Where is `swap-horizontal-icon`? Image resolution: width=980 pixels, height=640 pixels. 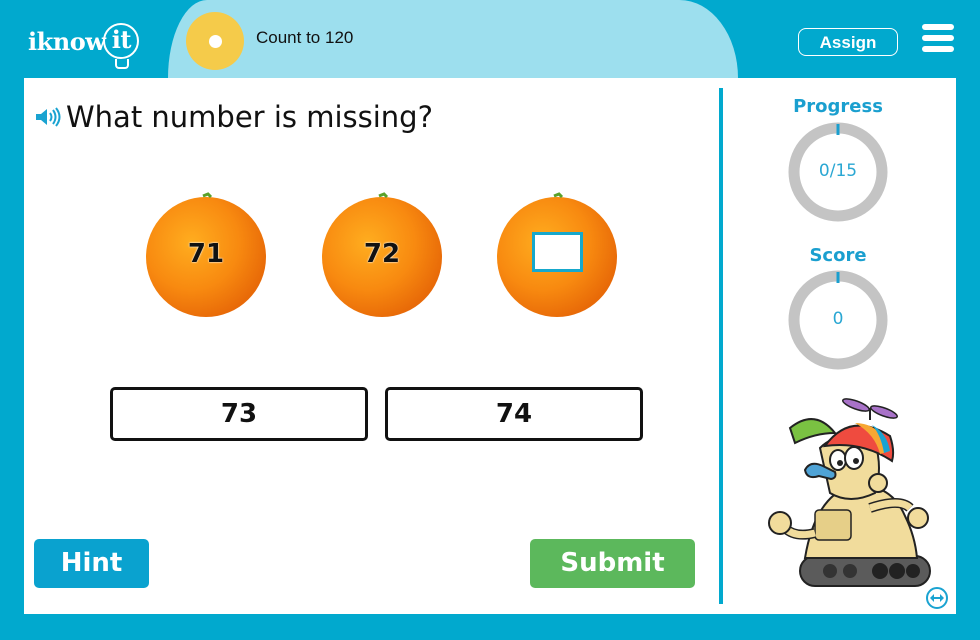
swap-horizontal-icon is located at coordinates (937, 598).